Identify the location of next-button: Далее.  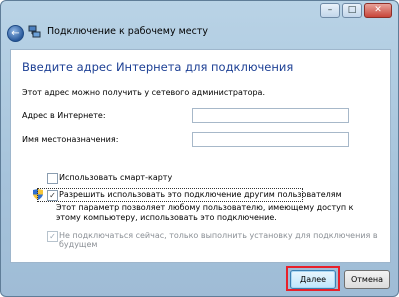
(313, 279).